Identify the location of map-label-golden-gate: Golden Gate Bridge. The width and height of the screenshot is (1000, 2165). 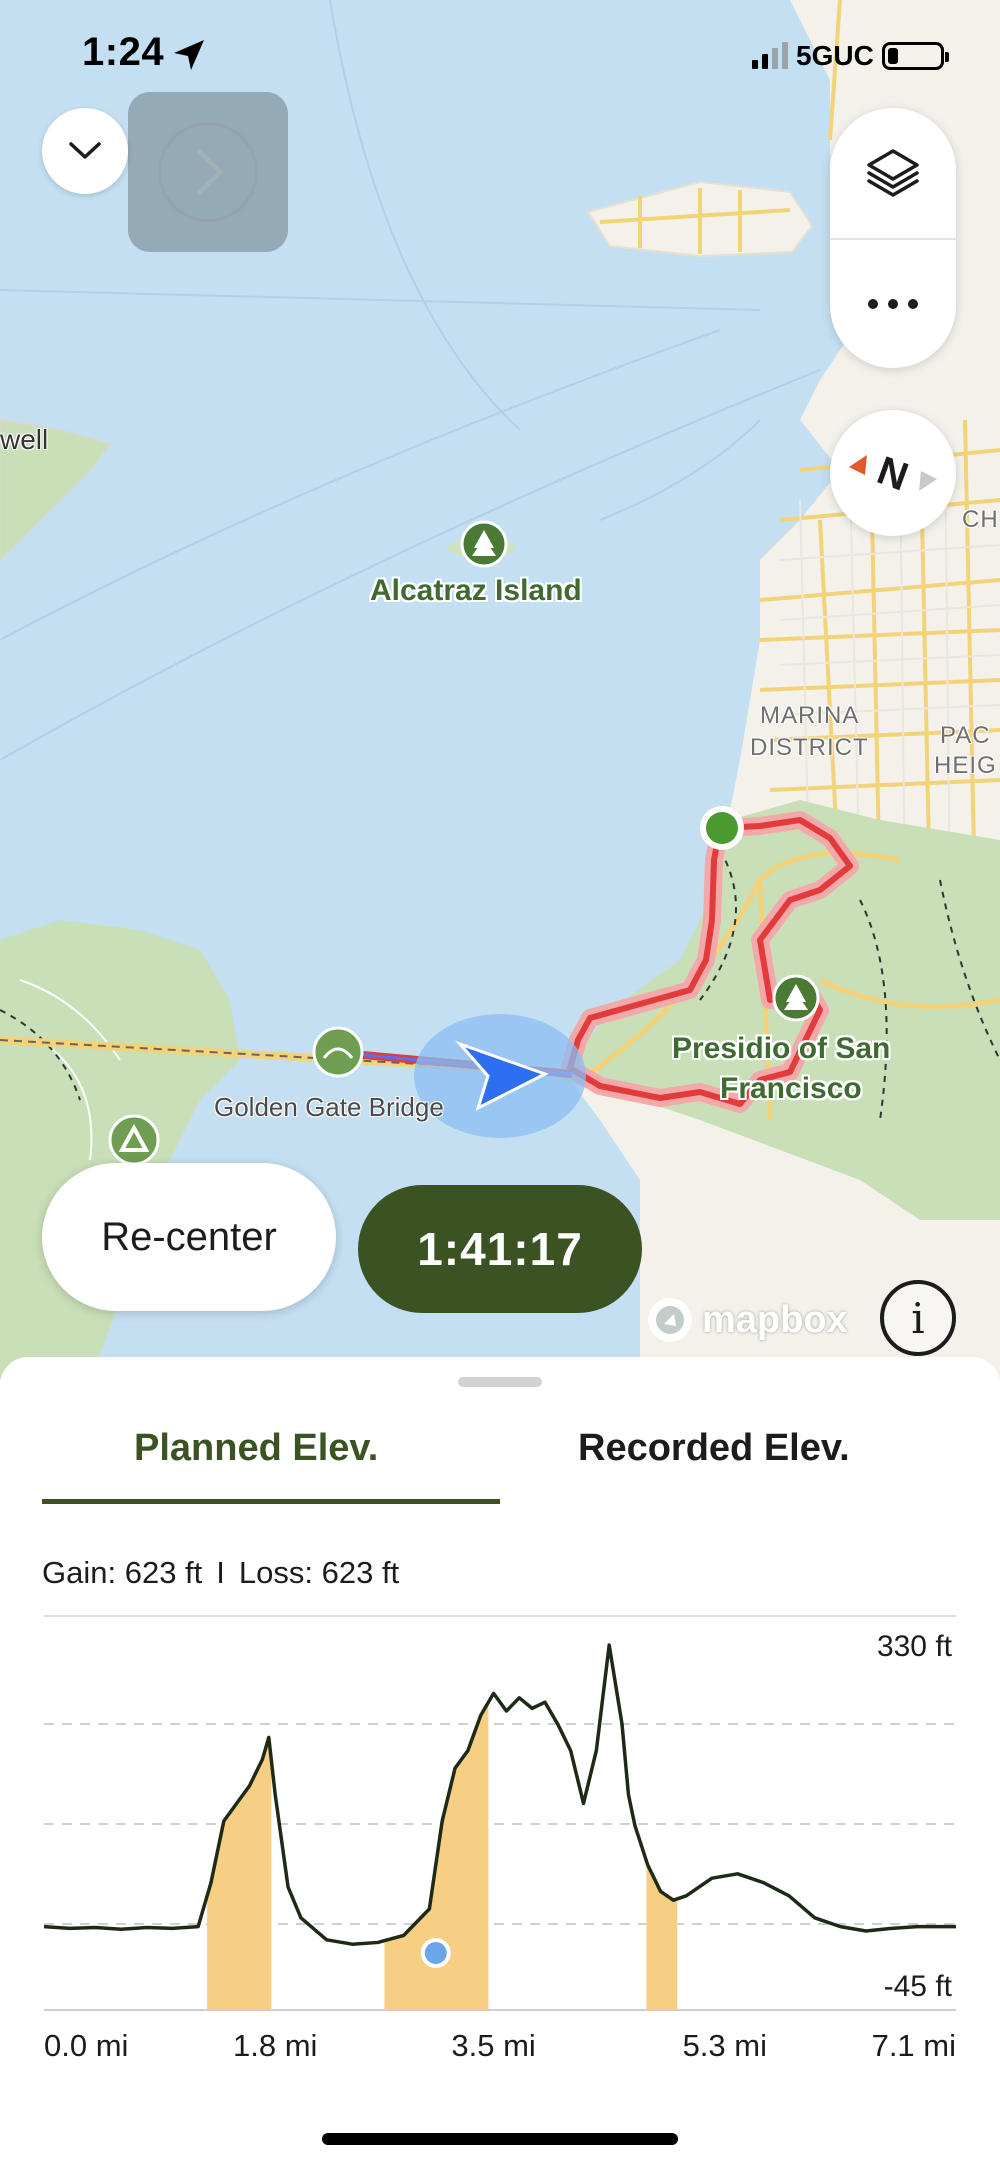
(329, 1107).